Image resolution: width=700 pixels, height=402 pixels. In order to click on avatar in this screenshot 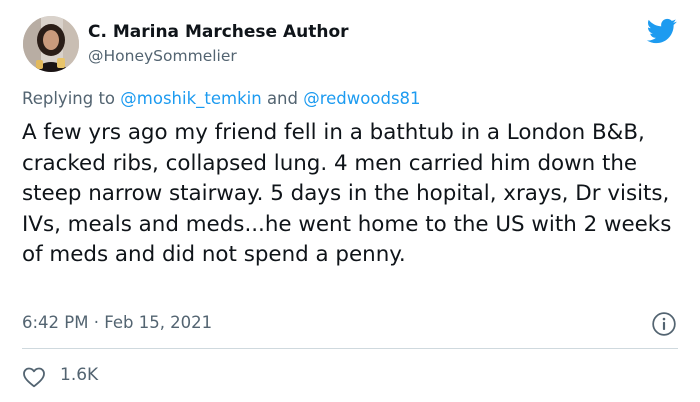, I will do `click(51, 44)`.